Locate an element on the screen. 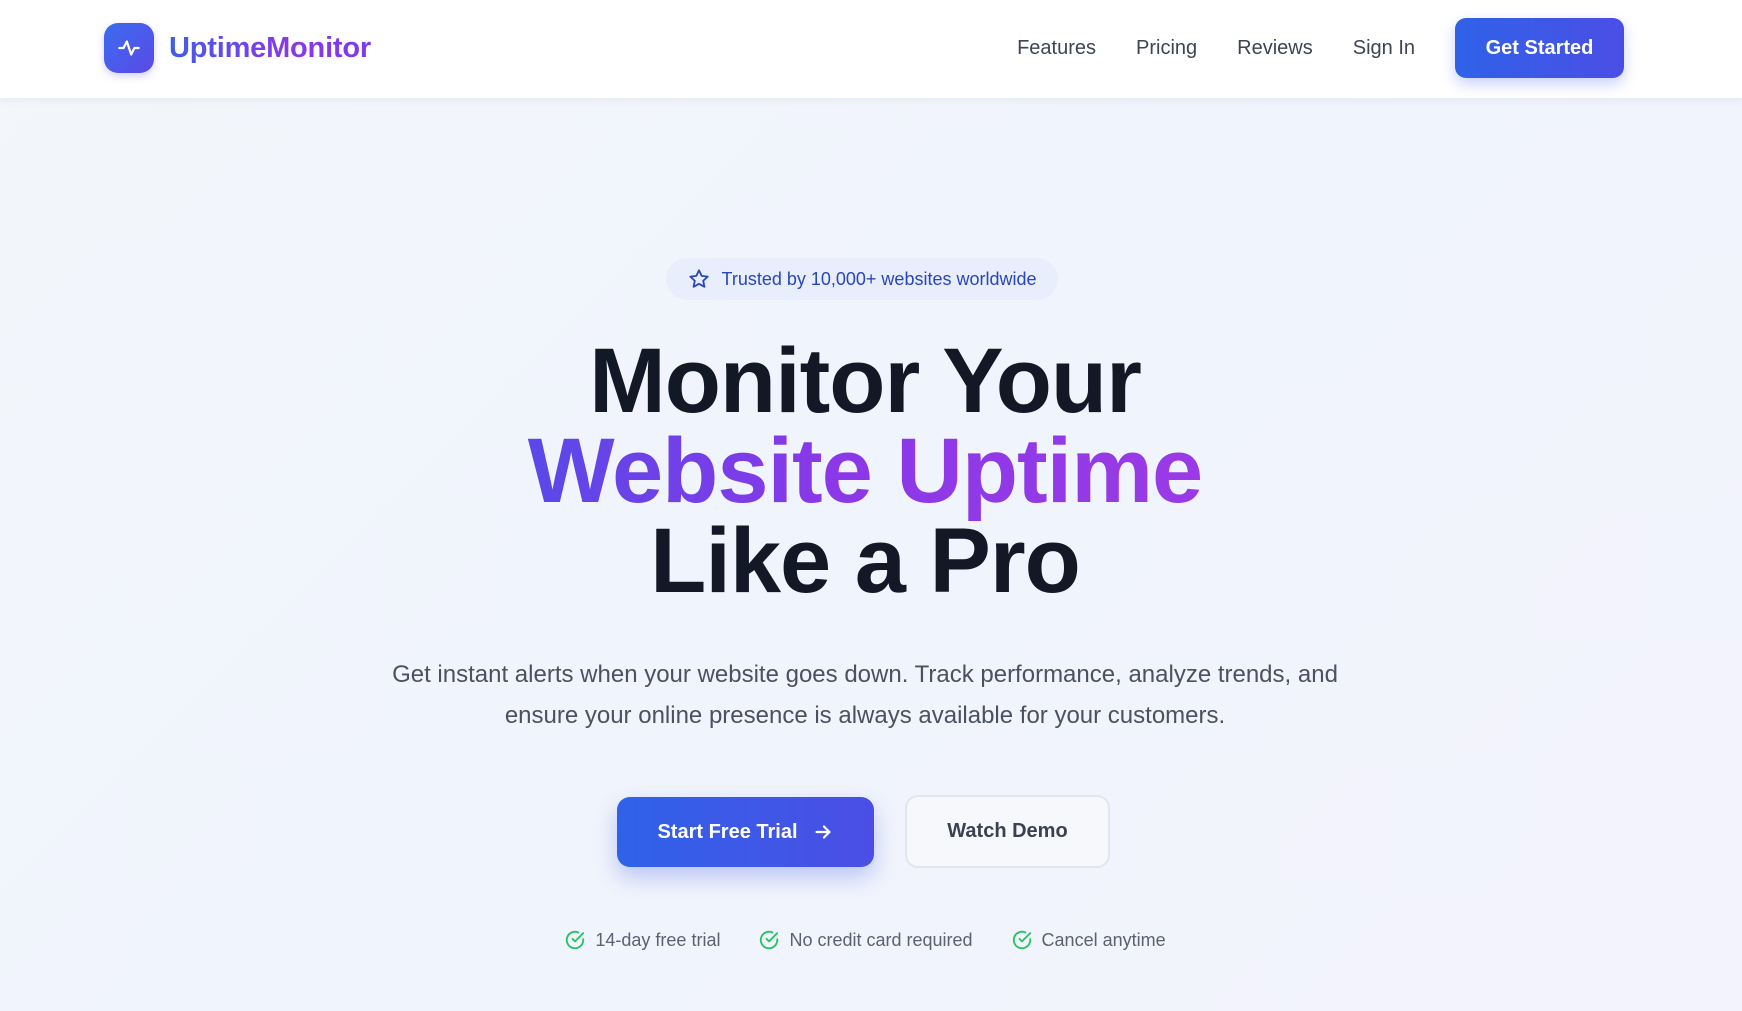 This screenshot has height=1011, width=1742. arrow-right-icon is located at coordinates (823, 832).